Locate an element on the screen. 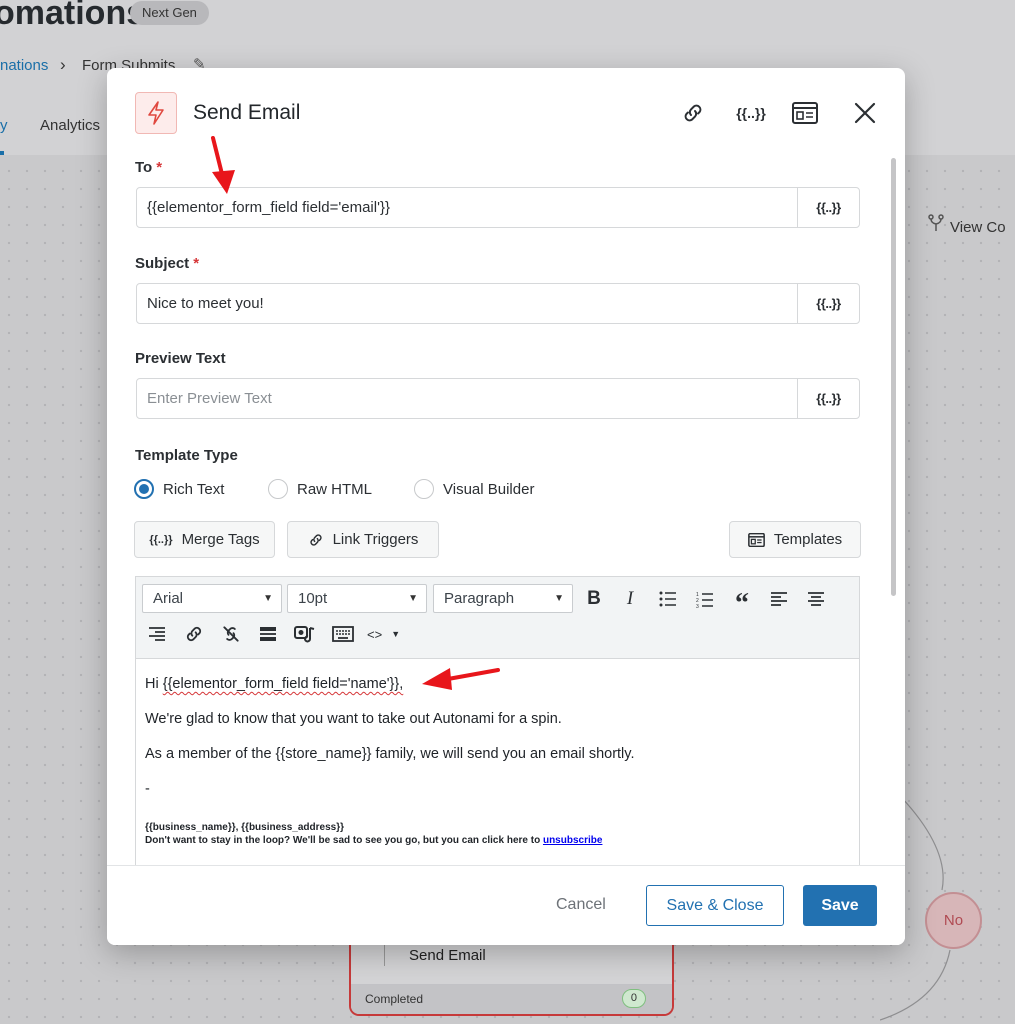 This screenshot has width=1015, height=1024. save-button: Save is located at coordinates (840, 905).